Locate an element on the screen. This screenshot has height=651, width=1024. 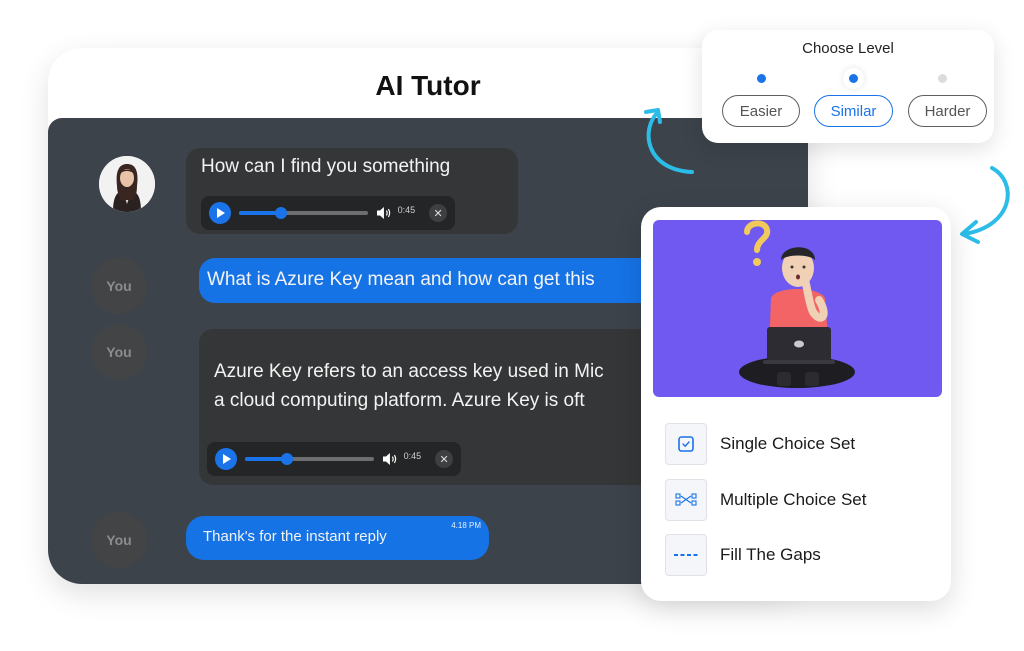
message-text: How can I find you something is located at coordinates (326, 166).